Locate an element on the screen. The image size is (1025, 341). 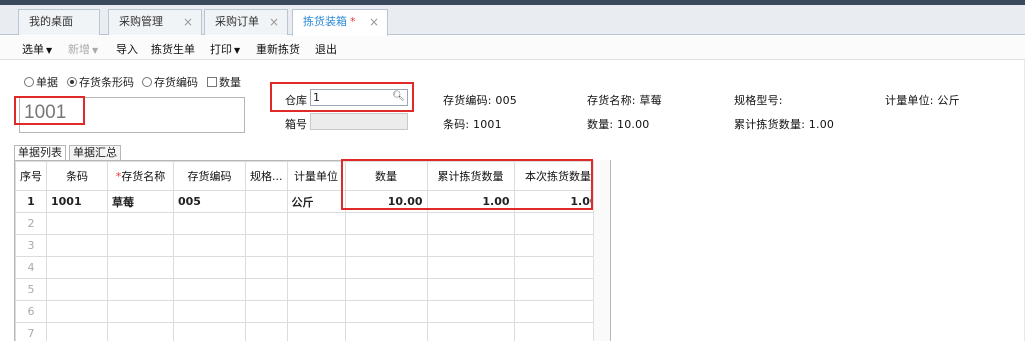
info-picked-total: 累计拣货数量: 1.00 is located at coordinates (784, 124).